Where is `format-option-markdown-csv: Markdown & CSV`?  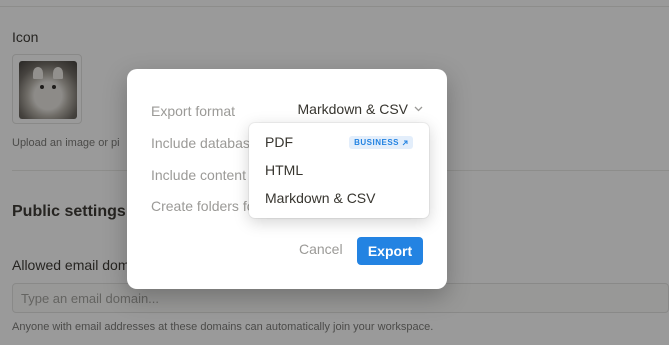
format-option-markdown-csv: Markdown & CSV is located at coordinates (339, 198).